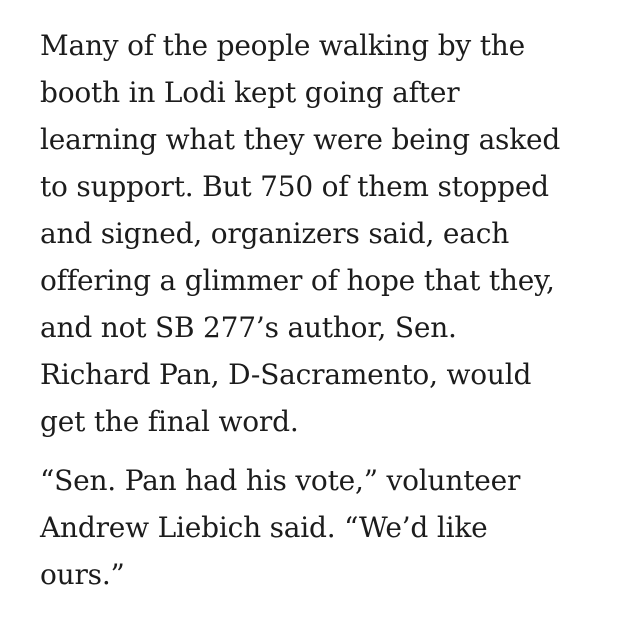  Describe the element at coordinates (264, 527) in the screenshot. I see `quote-line: Andrew Liebich said. “We’d like` at that location.